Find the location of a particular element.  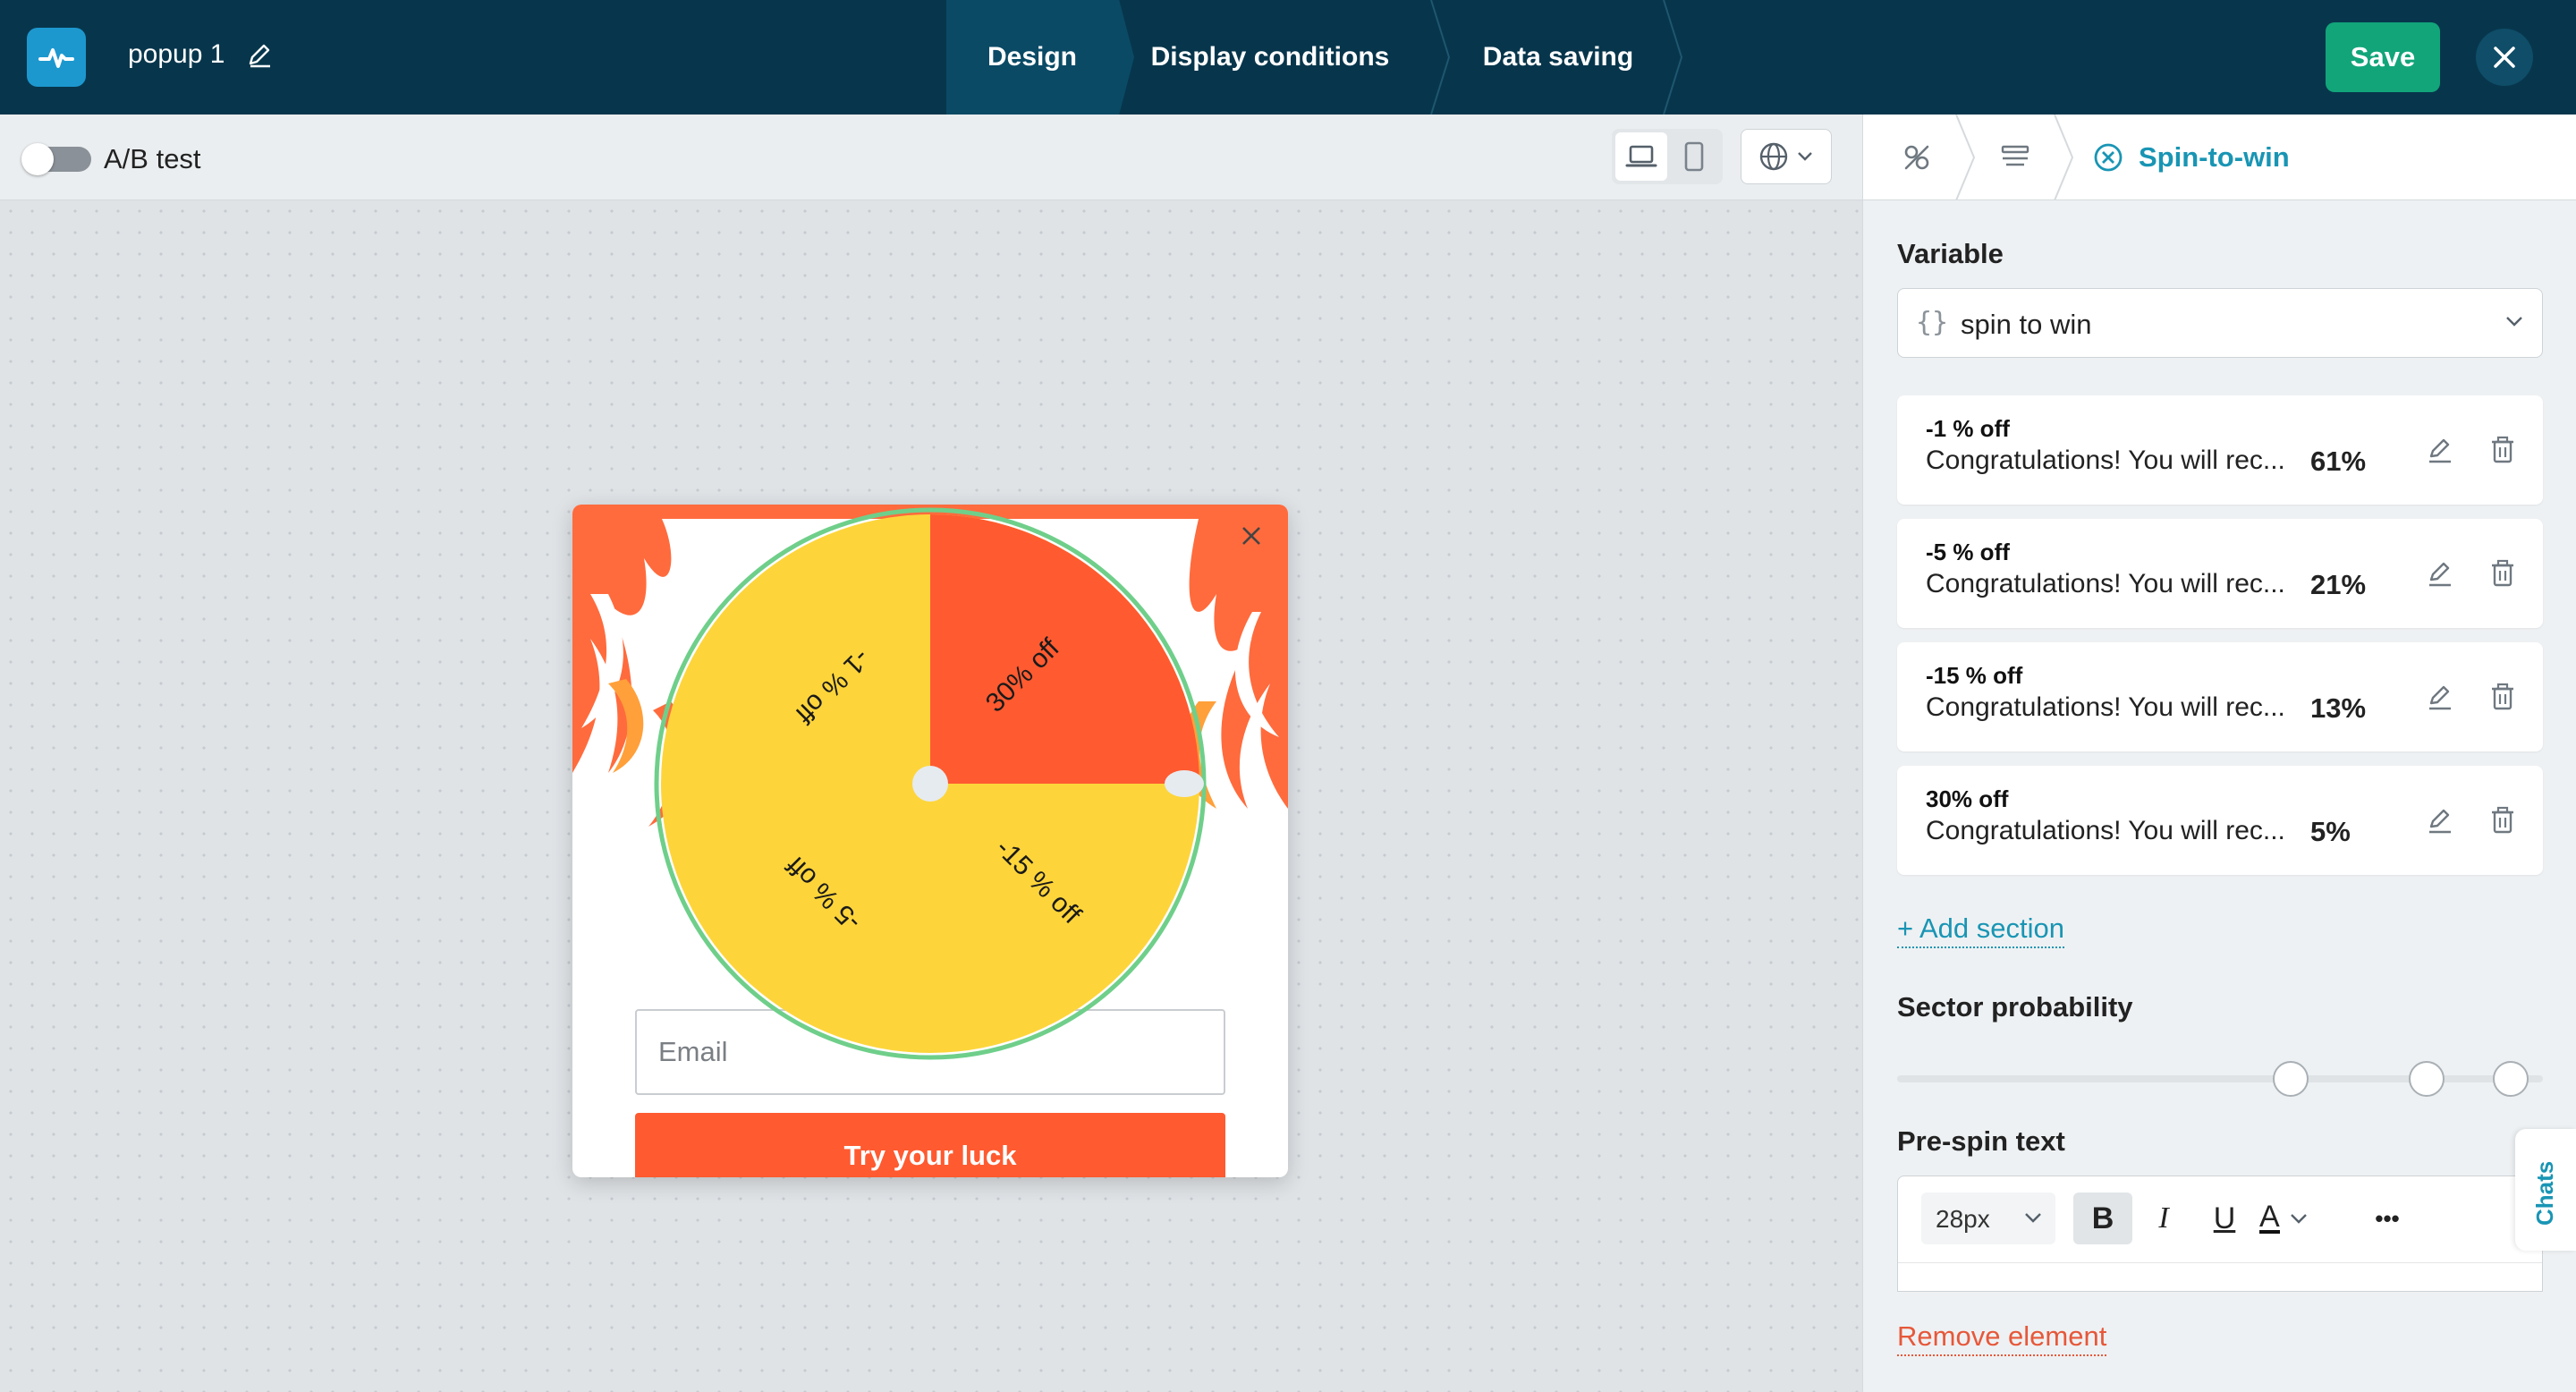

ab-test-toggle is located at coordinates (56, 159).